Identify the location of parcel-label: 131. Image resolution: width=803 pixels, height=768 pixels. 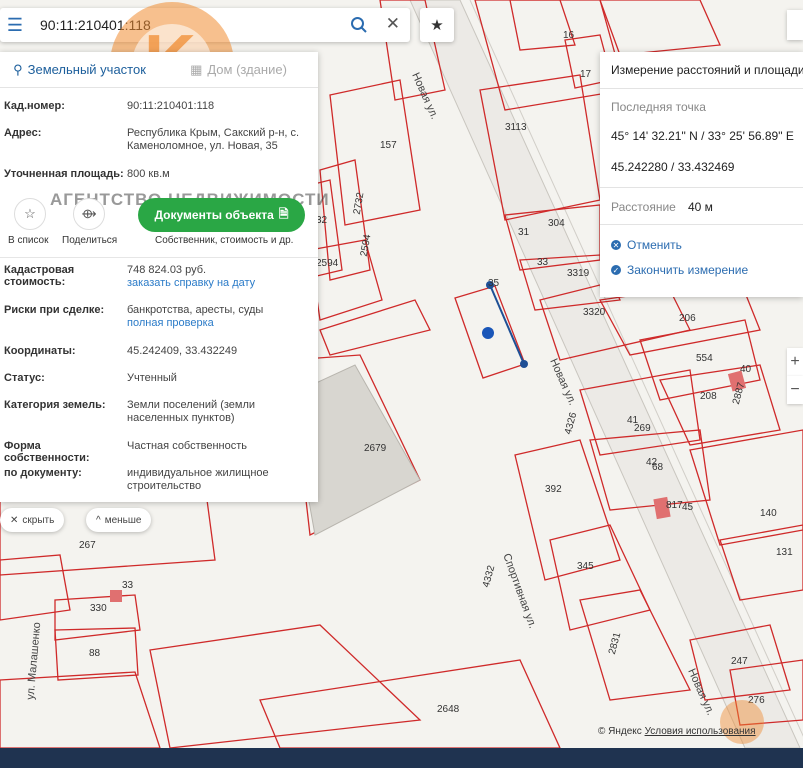
(784, 552).